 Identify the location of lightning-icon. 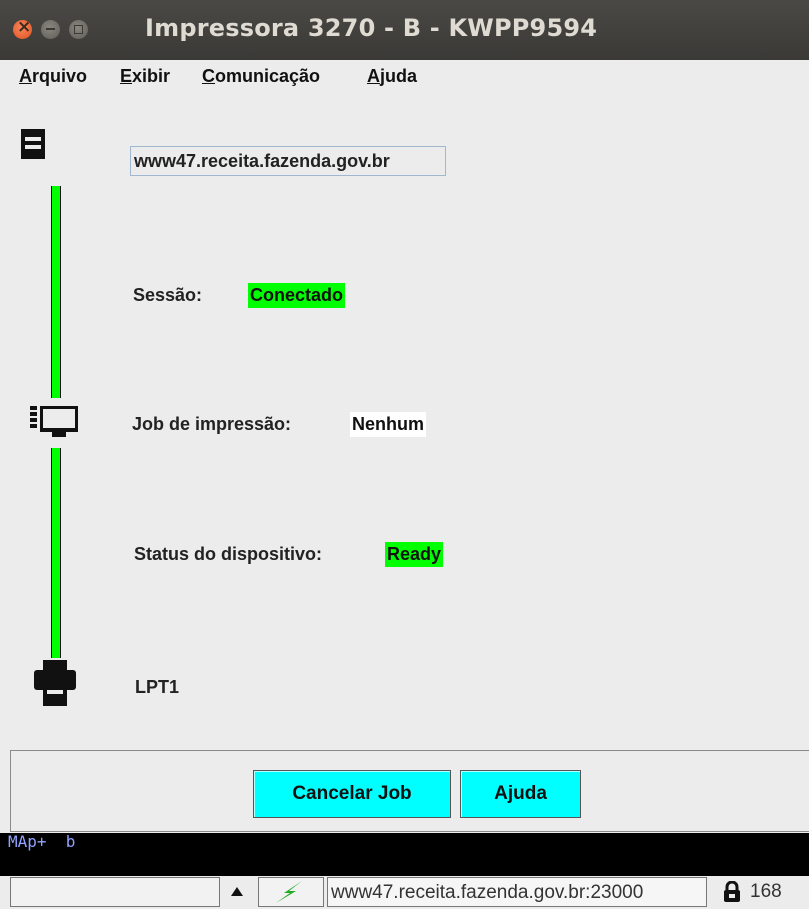
(289, 892).